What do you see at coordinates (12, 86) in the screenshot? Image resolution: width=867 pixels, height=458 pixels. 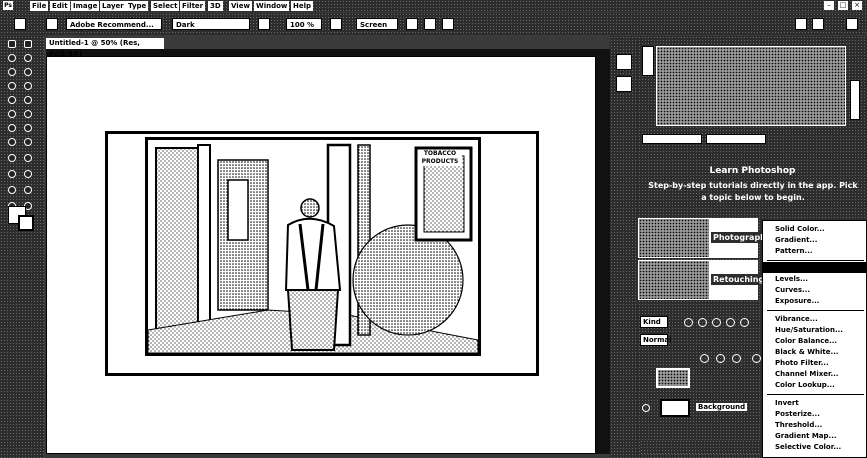 I see `healing-tool-icon` at bounding box center [12, 86].